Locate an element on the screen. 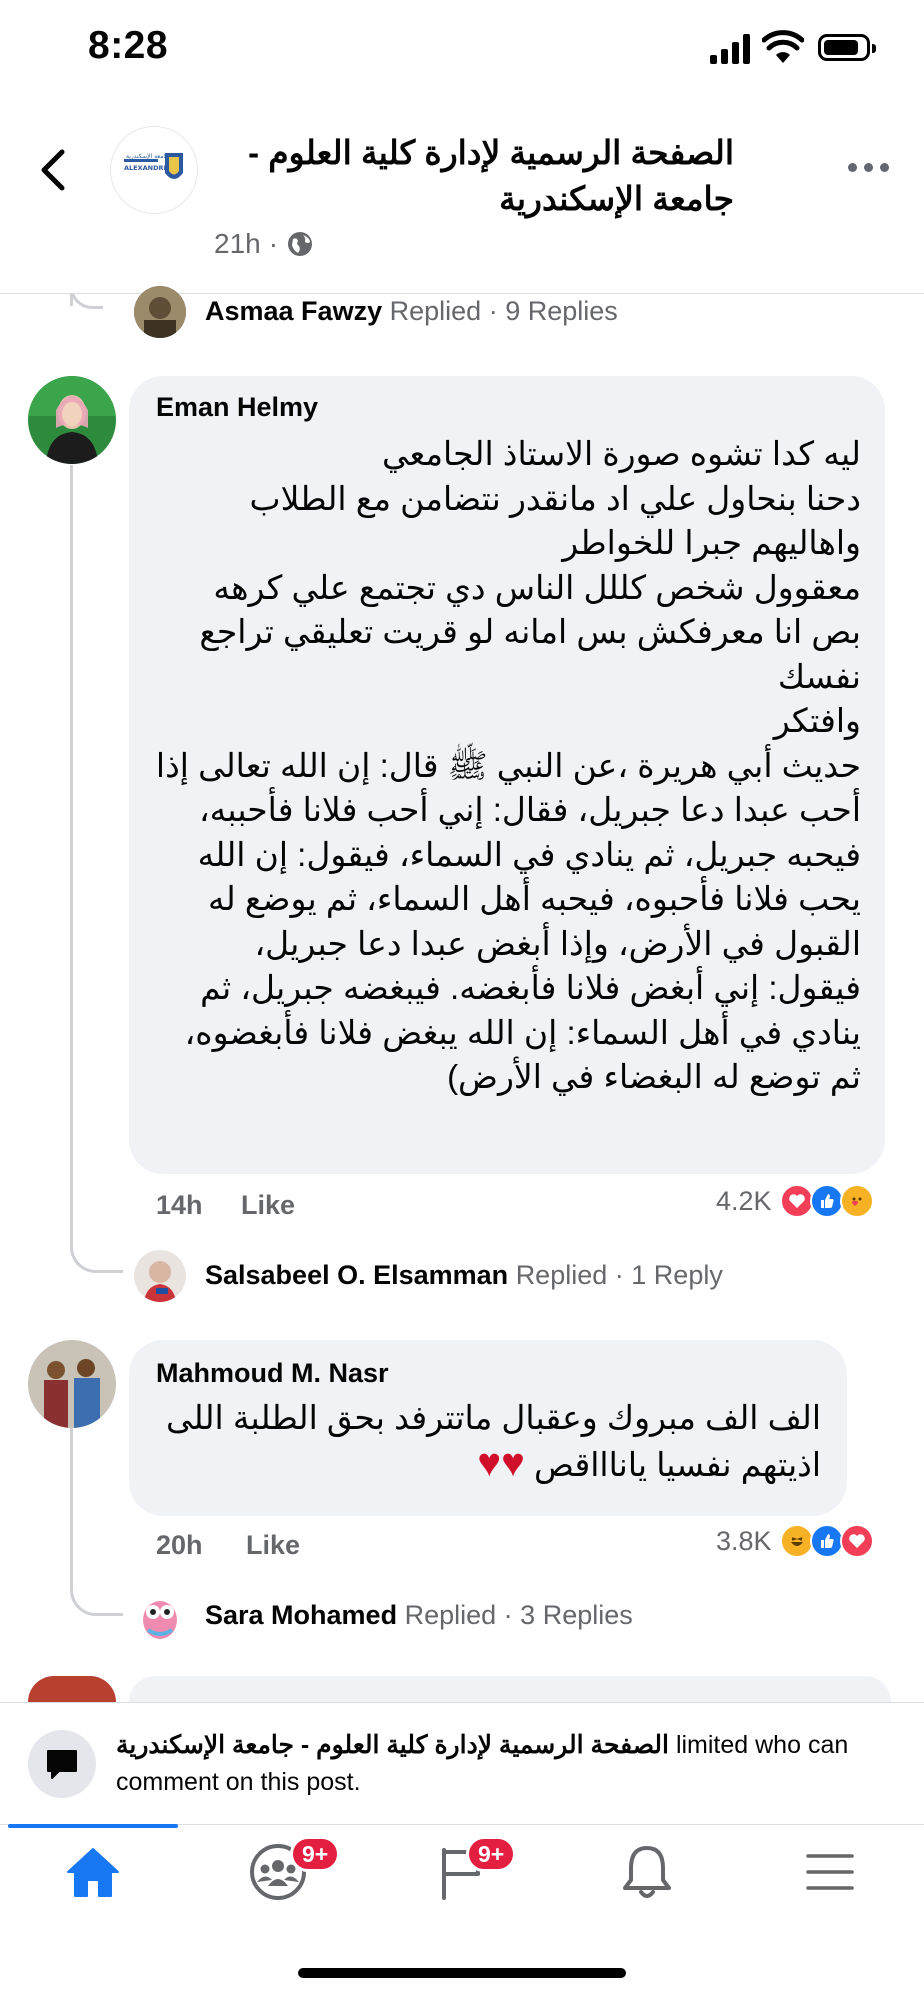 This screenshot has height=2000, width=924. active-tab-indicator is located at coordinates (93, 1826).